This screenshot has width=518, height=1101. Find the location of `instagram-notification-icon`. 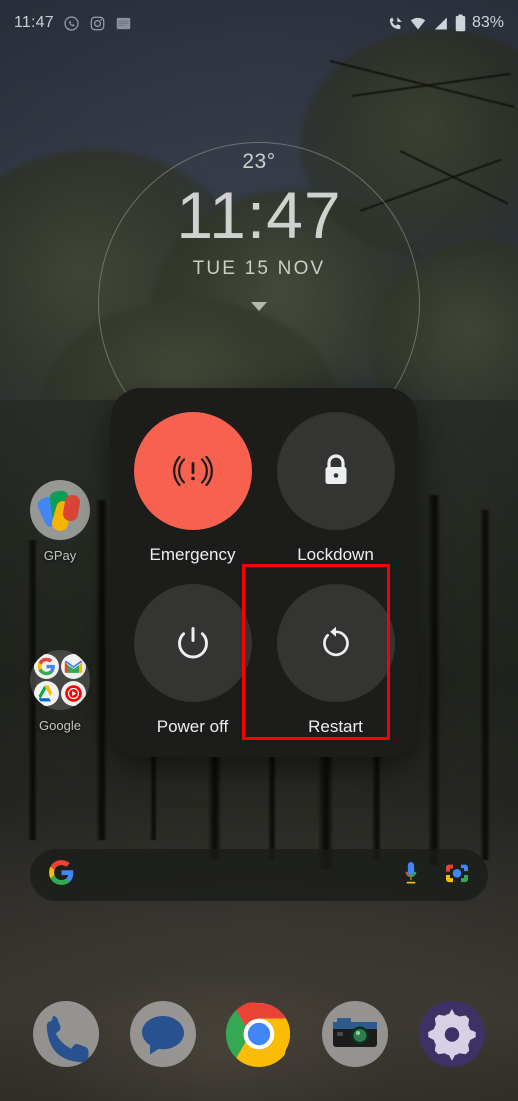

instagram-notification-icon is located at coordinates (97, 23).